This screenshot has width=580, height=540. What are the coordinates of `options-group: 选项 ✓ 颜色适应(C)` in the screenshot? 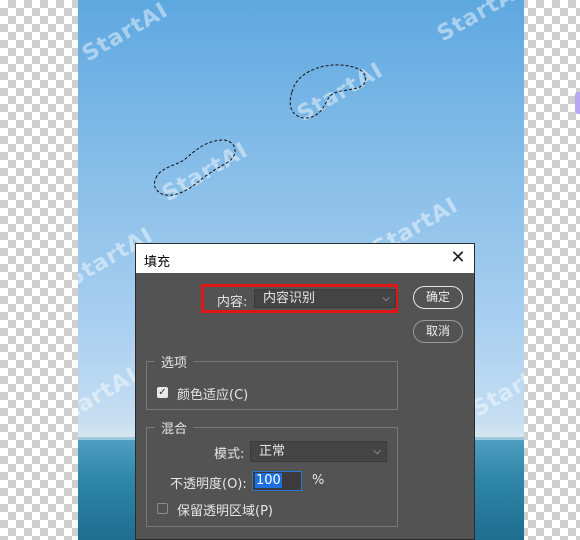 It's located at (272, 381).